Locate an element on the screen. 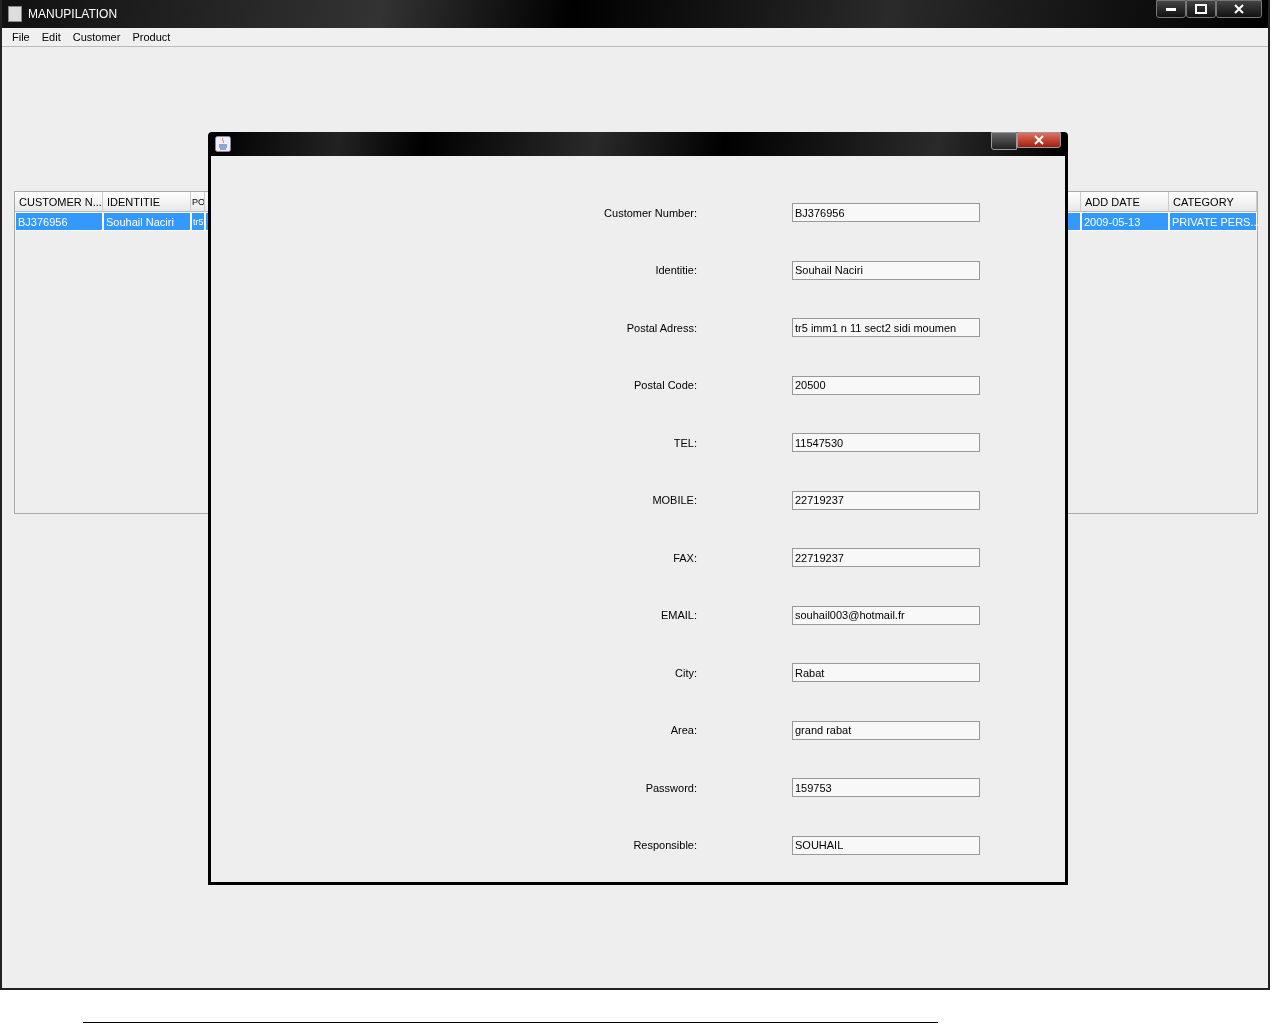 Image resolution: width=1280 pixels, height=1024 pixels. field-label: Postal Code: is located at coordinates (665, 385).